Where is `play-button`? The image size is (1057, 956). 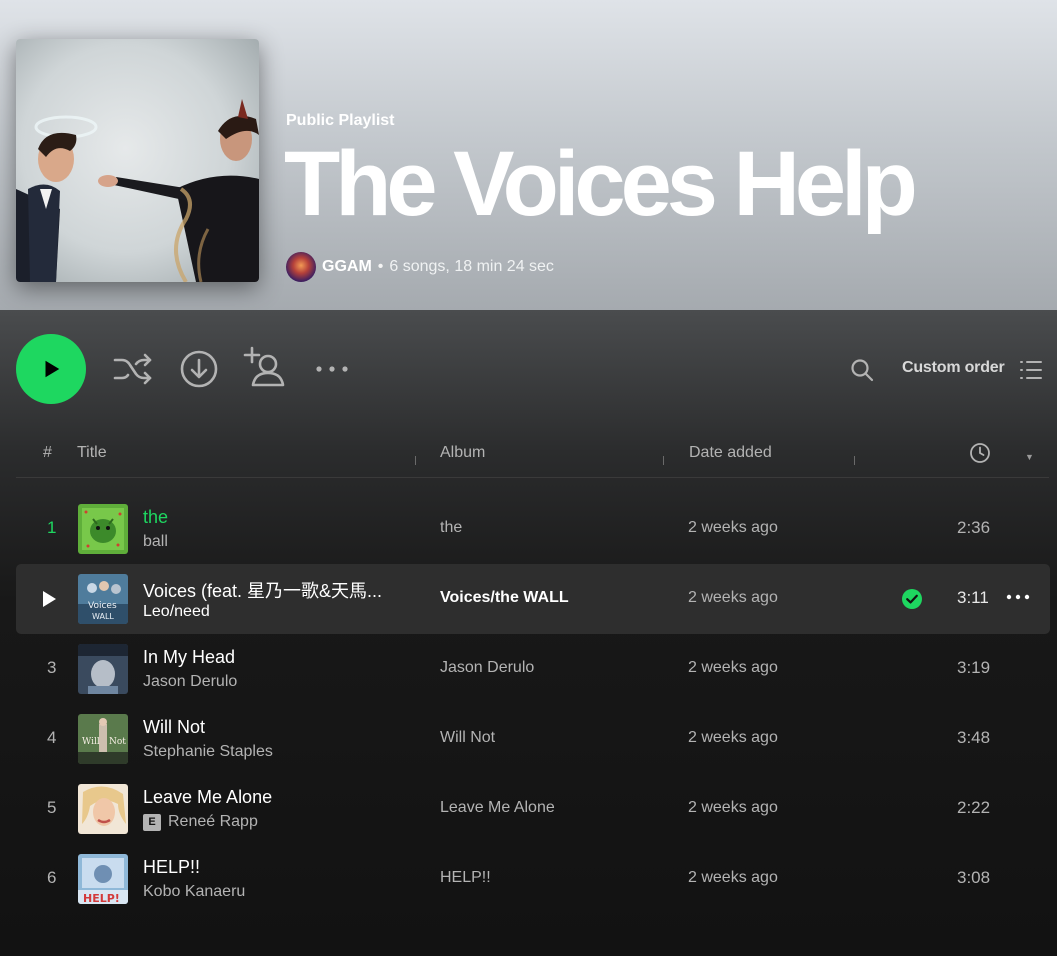
play-button is located at coordinates (51, 369).